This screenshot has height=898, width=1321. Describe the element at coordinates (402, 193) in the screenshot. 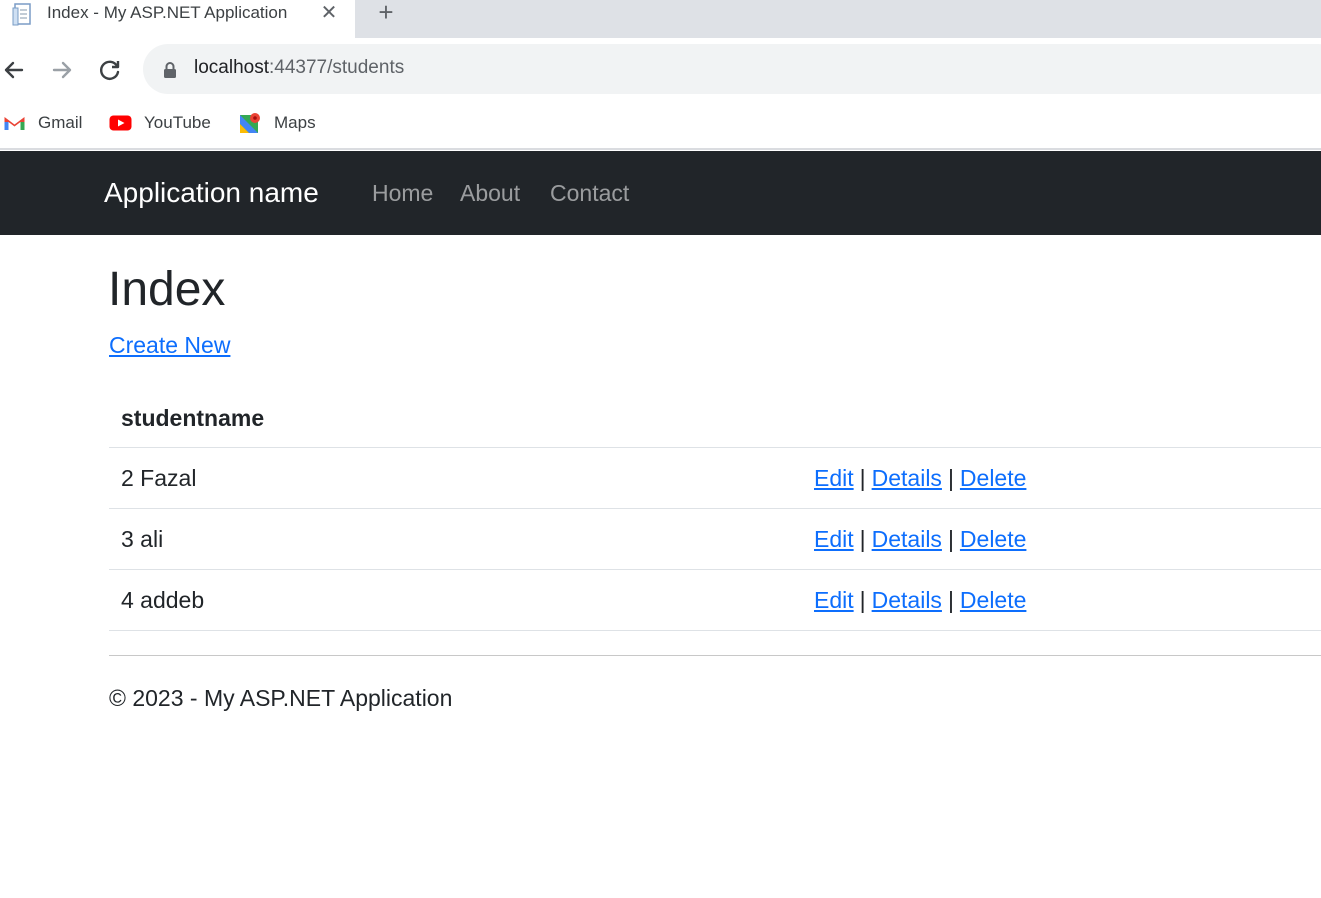

I see `nav-link-home: Home` at that location.